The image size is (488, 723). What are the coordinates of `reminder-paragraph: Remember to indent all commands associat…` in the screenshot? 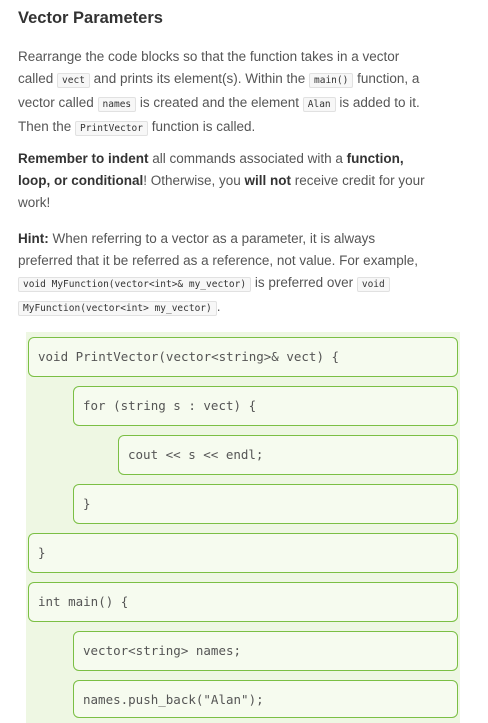 It's located at (244, 181).